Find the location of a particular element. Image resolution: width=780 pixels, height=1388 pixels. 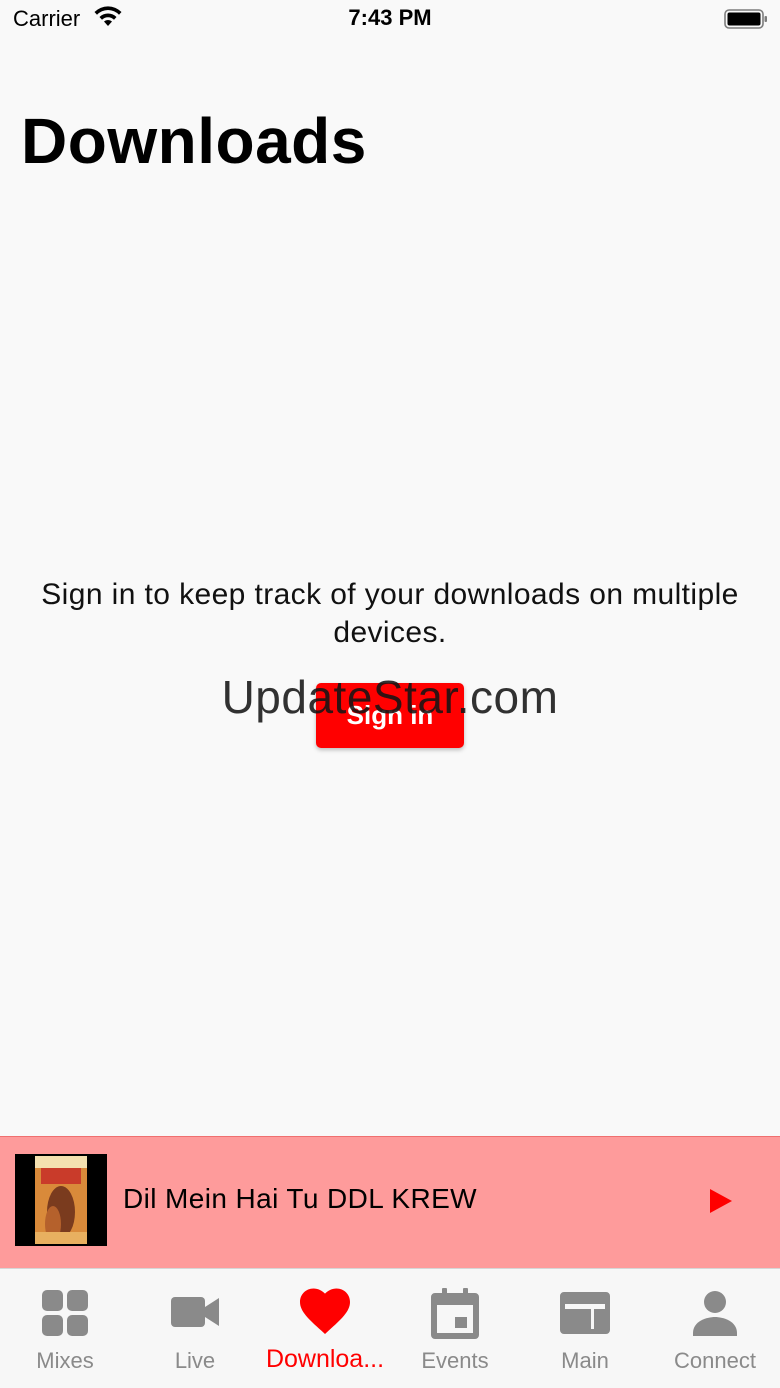

play-button is located at coordinates (720, 1201).